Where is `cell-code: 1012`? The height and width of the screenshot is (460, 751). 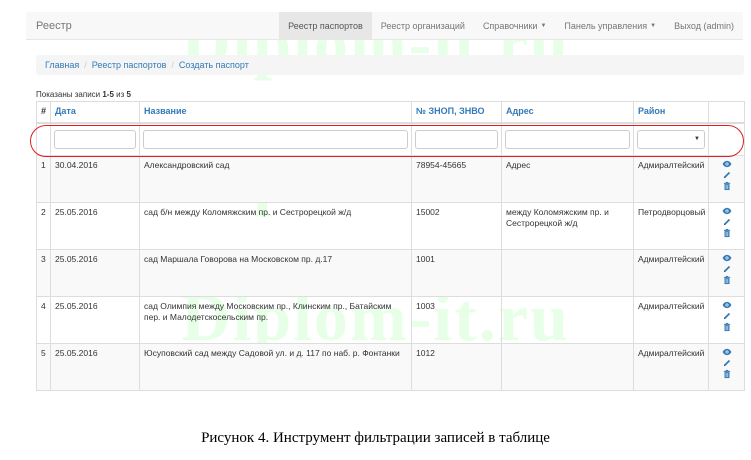
cell-code: 1012 is located at coordinates (456, 366).